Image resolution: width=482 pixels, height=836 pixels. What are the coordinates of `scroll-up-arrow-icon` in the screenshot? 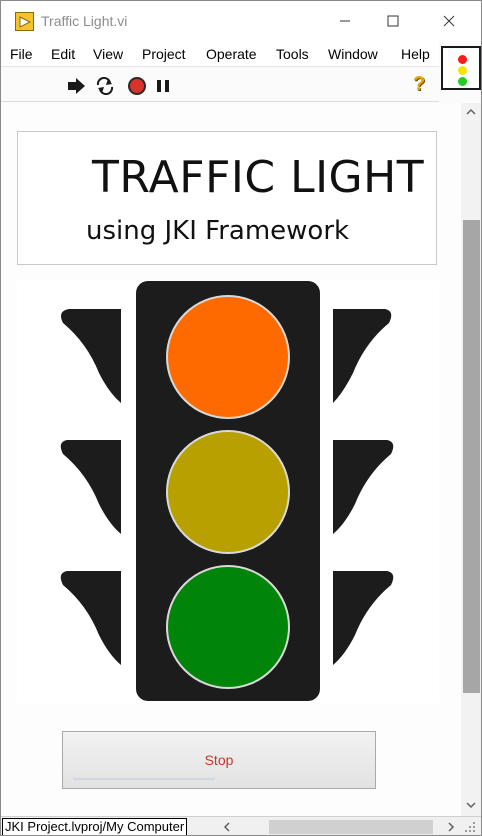 It's located at (471, 112).